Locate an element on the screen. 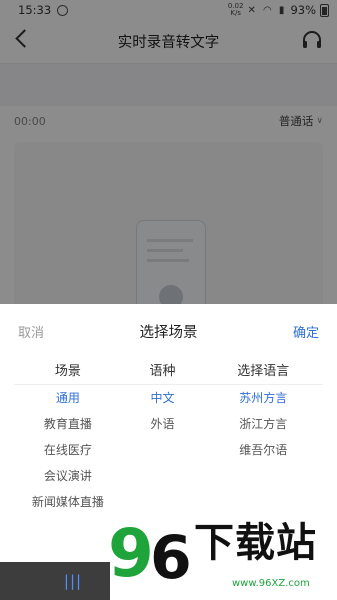  language-type-option: 中文 is located at coordinates (163, 398).